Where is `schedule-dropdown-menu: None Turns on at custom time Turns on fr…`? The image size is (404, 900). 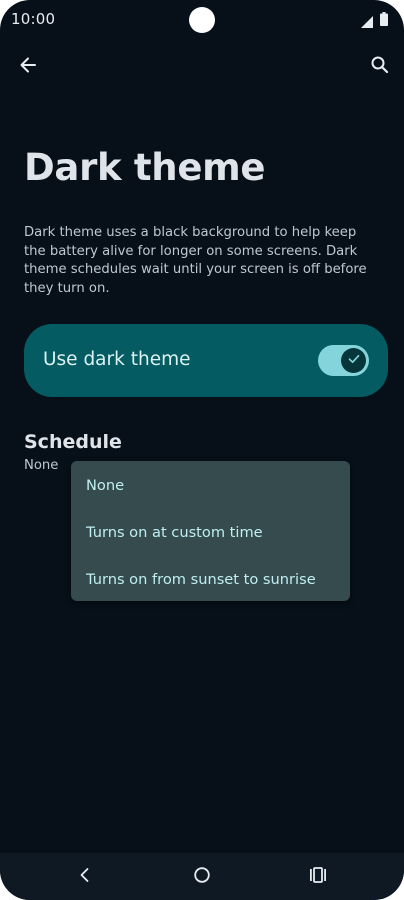 schedule-dropdown-menu: None Turns on at custom time Turns on fr… is located at coordinates (210, 531).